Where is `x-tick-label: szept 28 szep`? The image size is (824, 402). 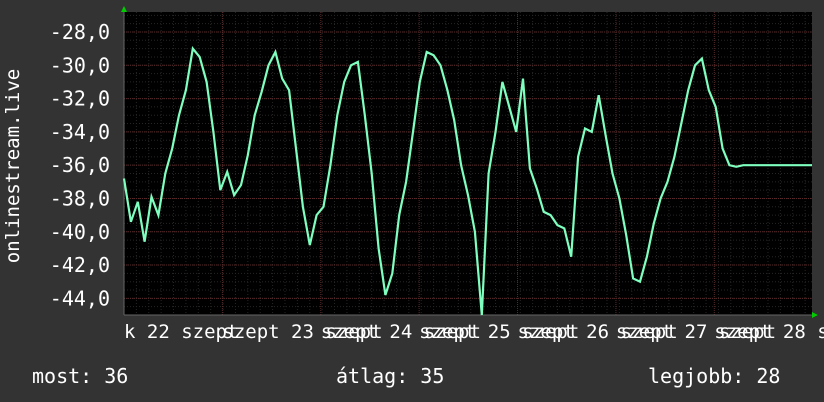 x-tick-label: szept 28 szep is located at coordinates (769, 332).